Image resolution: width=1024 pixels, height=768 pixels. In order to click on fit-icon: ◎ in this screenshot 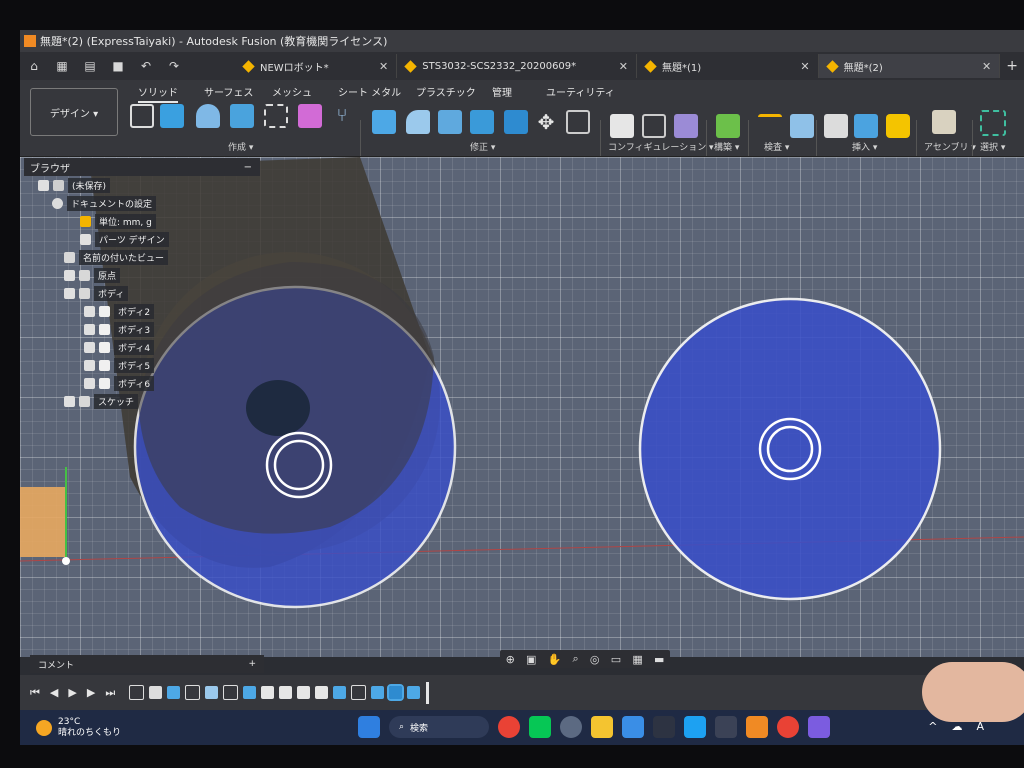, I will do `click(595, 659)`.